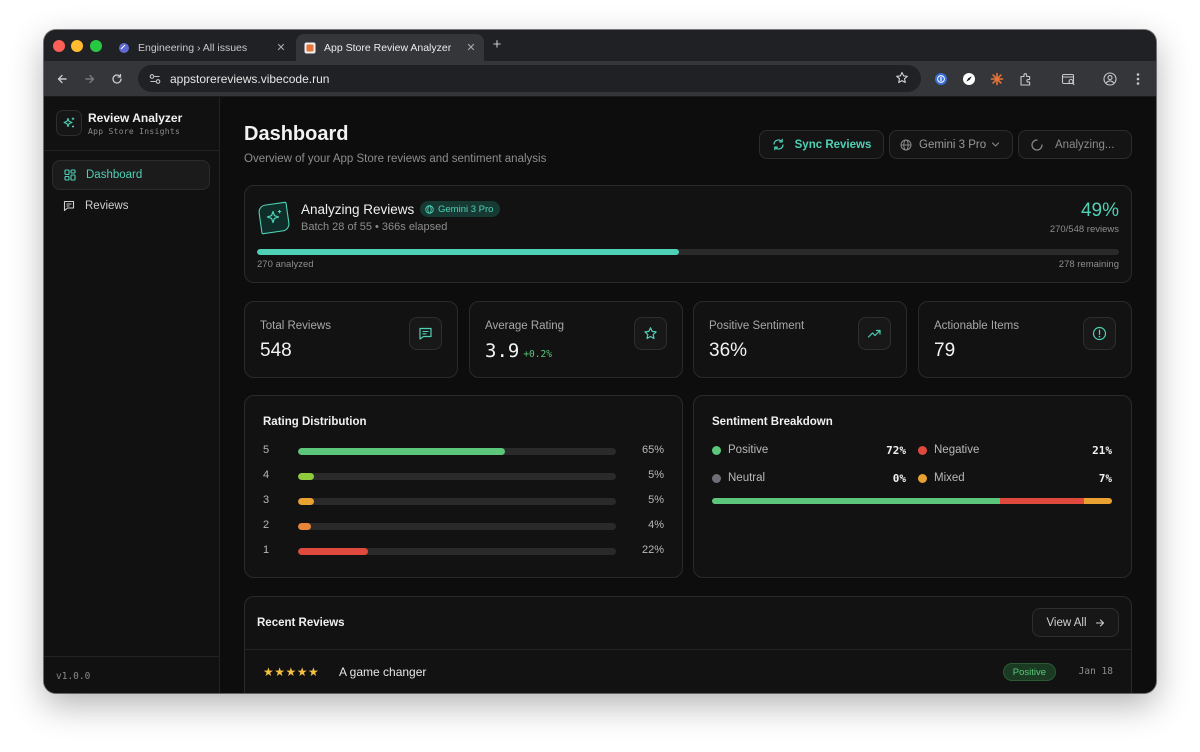 This screenshot has width=1200, height=752. Describe the element at coordinates (155, 79) in the screenshot. I see `site-settings-icon` at that location.